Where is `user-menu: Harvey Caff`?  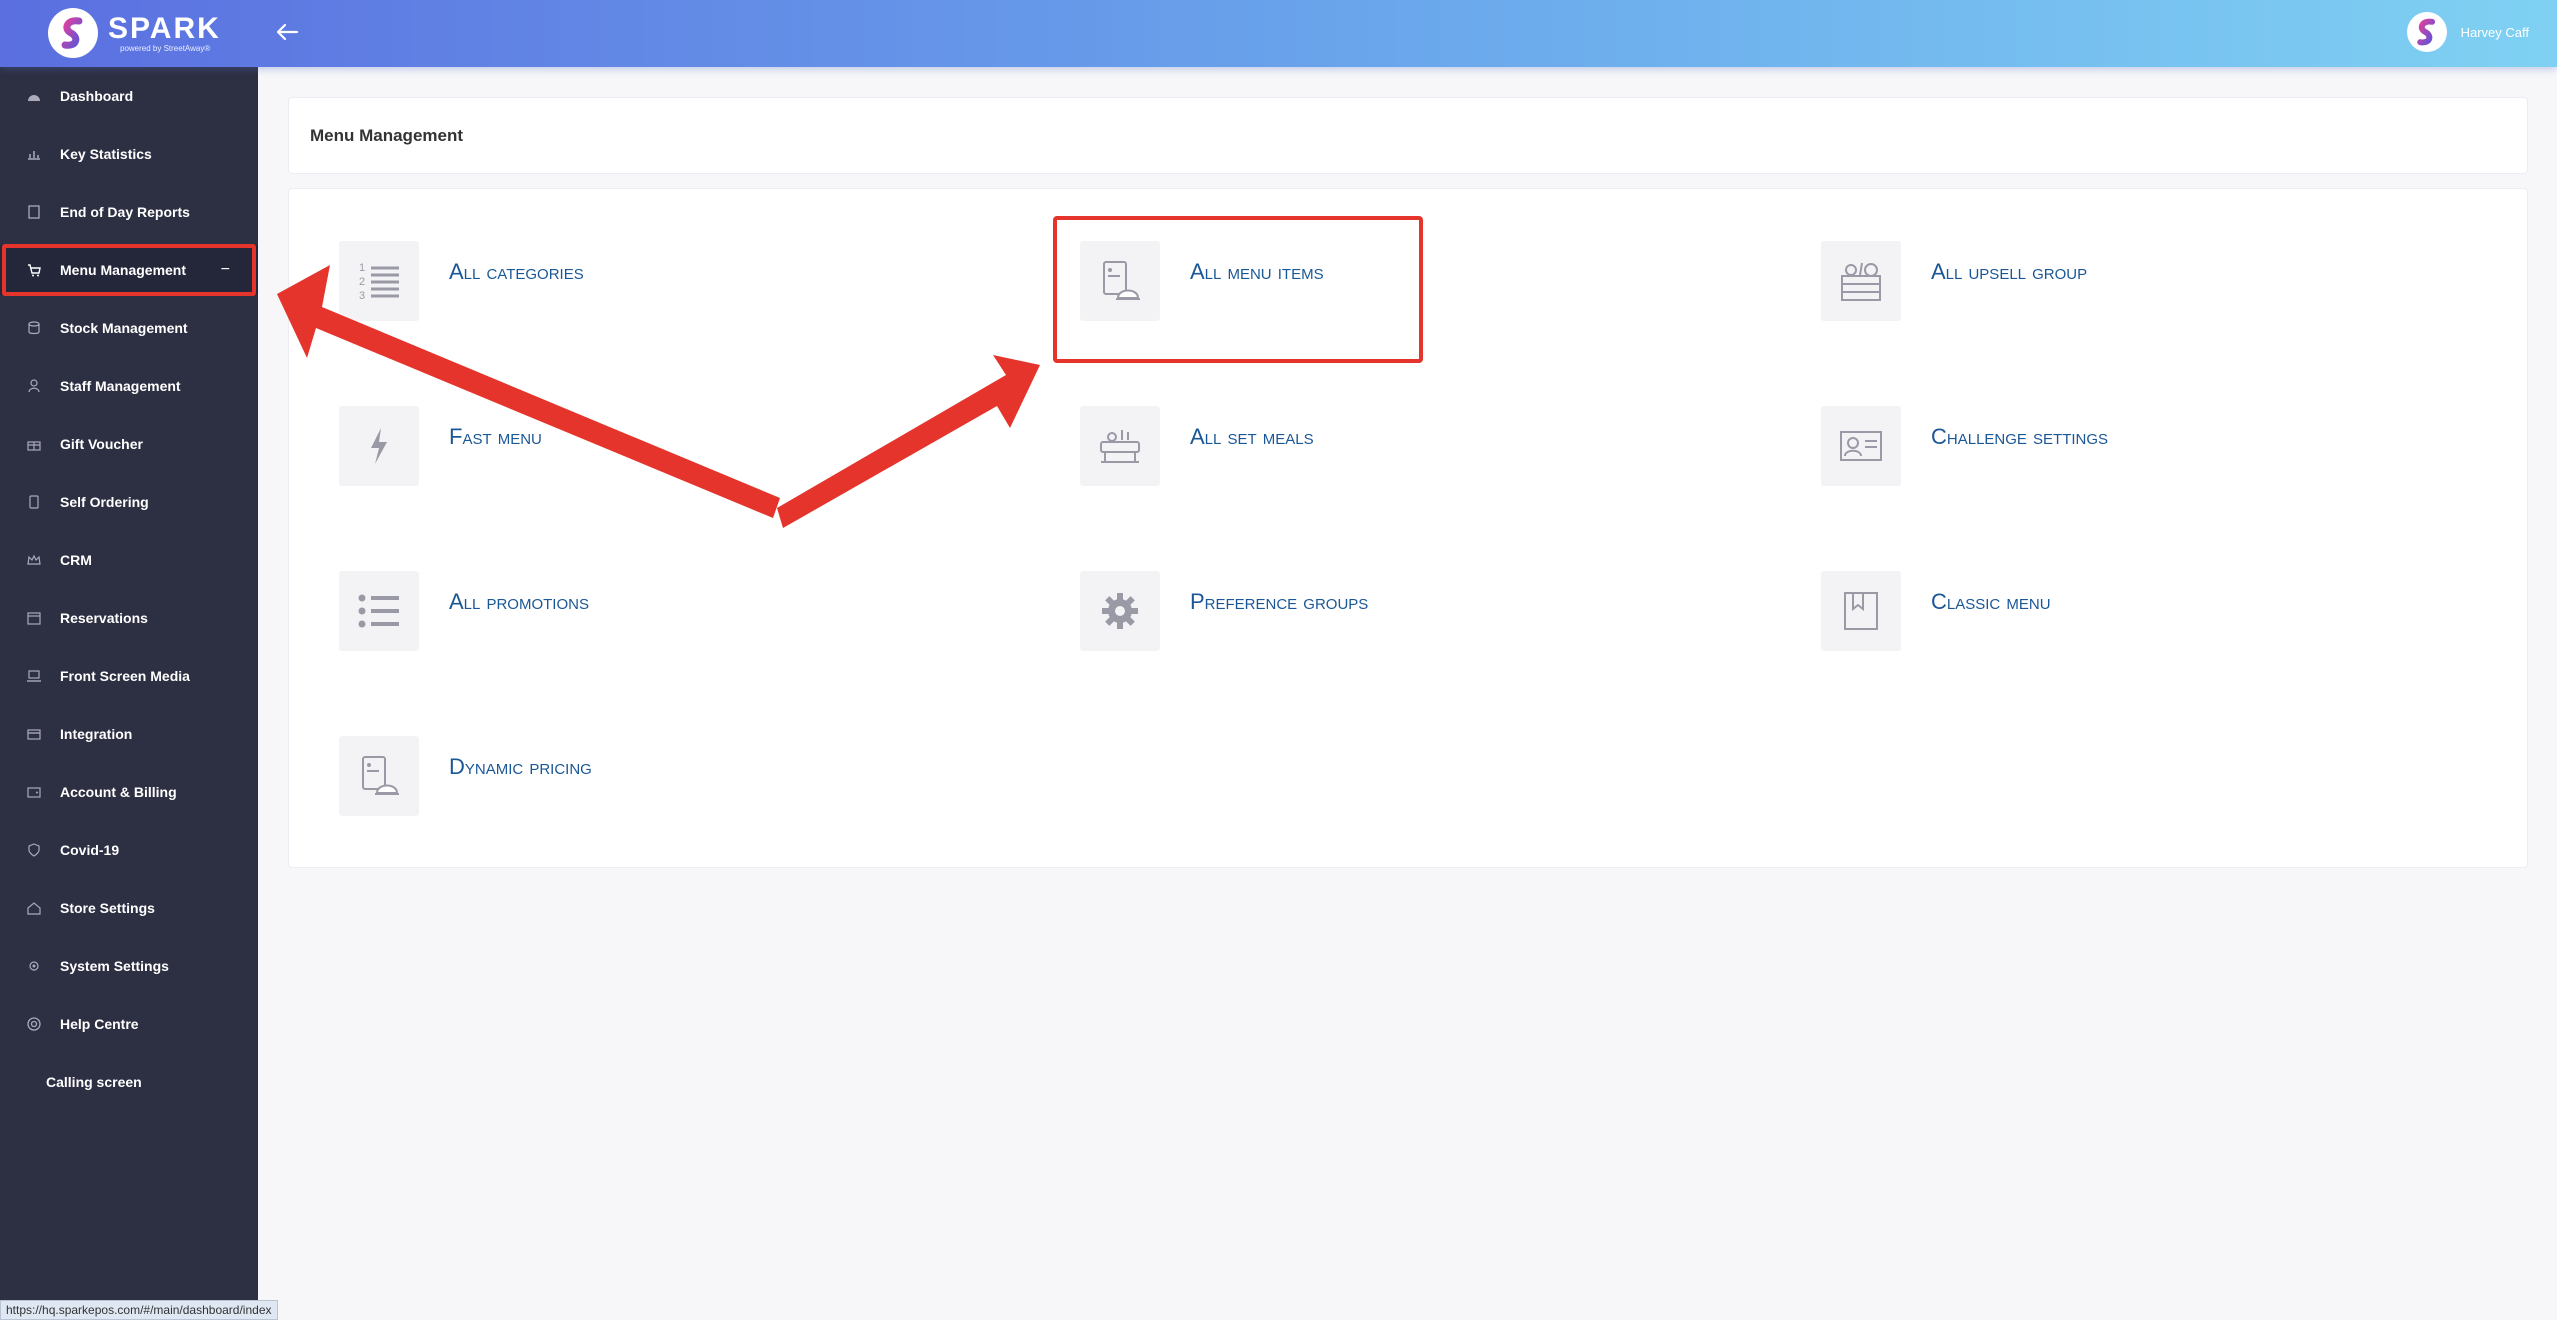 user-menu: Harvey Caff is located at coordinates (2467, 32).